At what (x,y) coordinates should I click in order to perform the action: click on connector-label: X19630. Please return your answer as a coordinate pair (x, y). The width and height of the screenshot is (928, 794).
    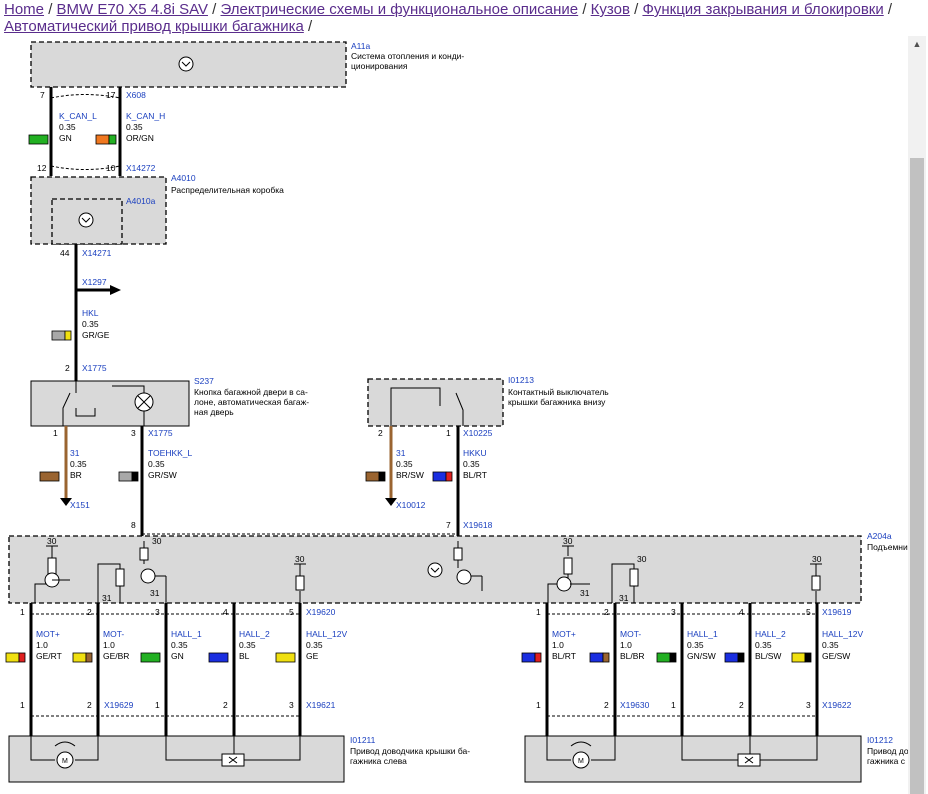
    Looking at the image, I should click on (635, 705).